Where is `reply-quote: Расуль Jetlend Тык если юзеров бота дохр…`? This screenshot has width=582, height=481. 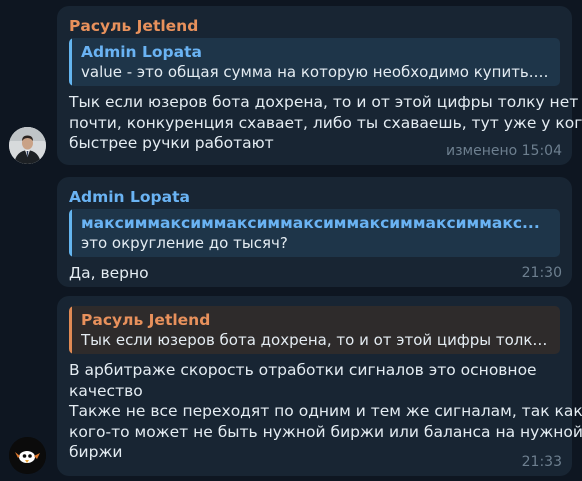
reply-quote: Расуль Jetlend Тык если юзеров бота дохр… is located at coordinates (314, 330).